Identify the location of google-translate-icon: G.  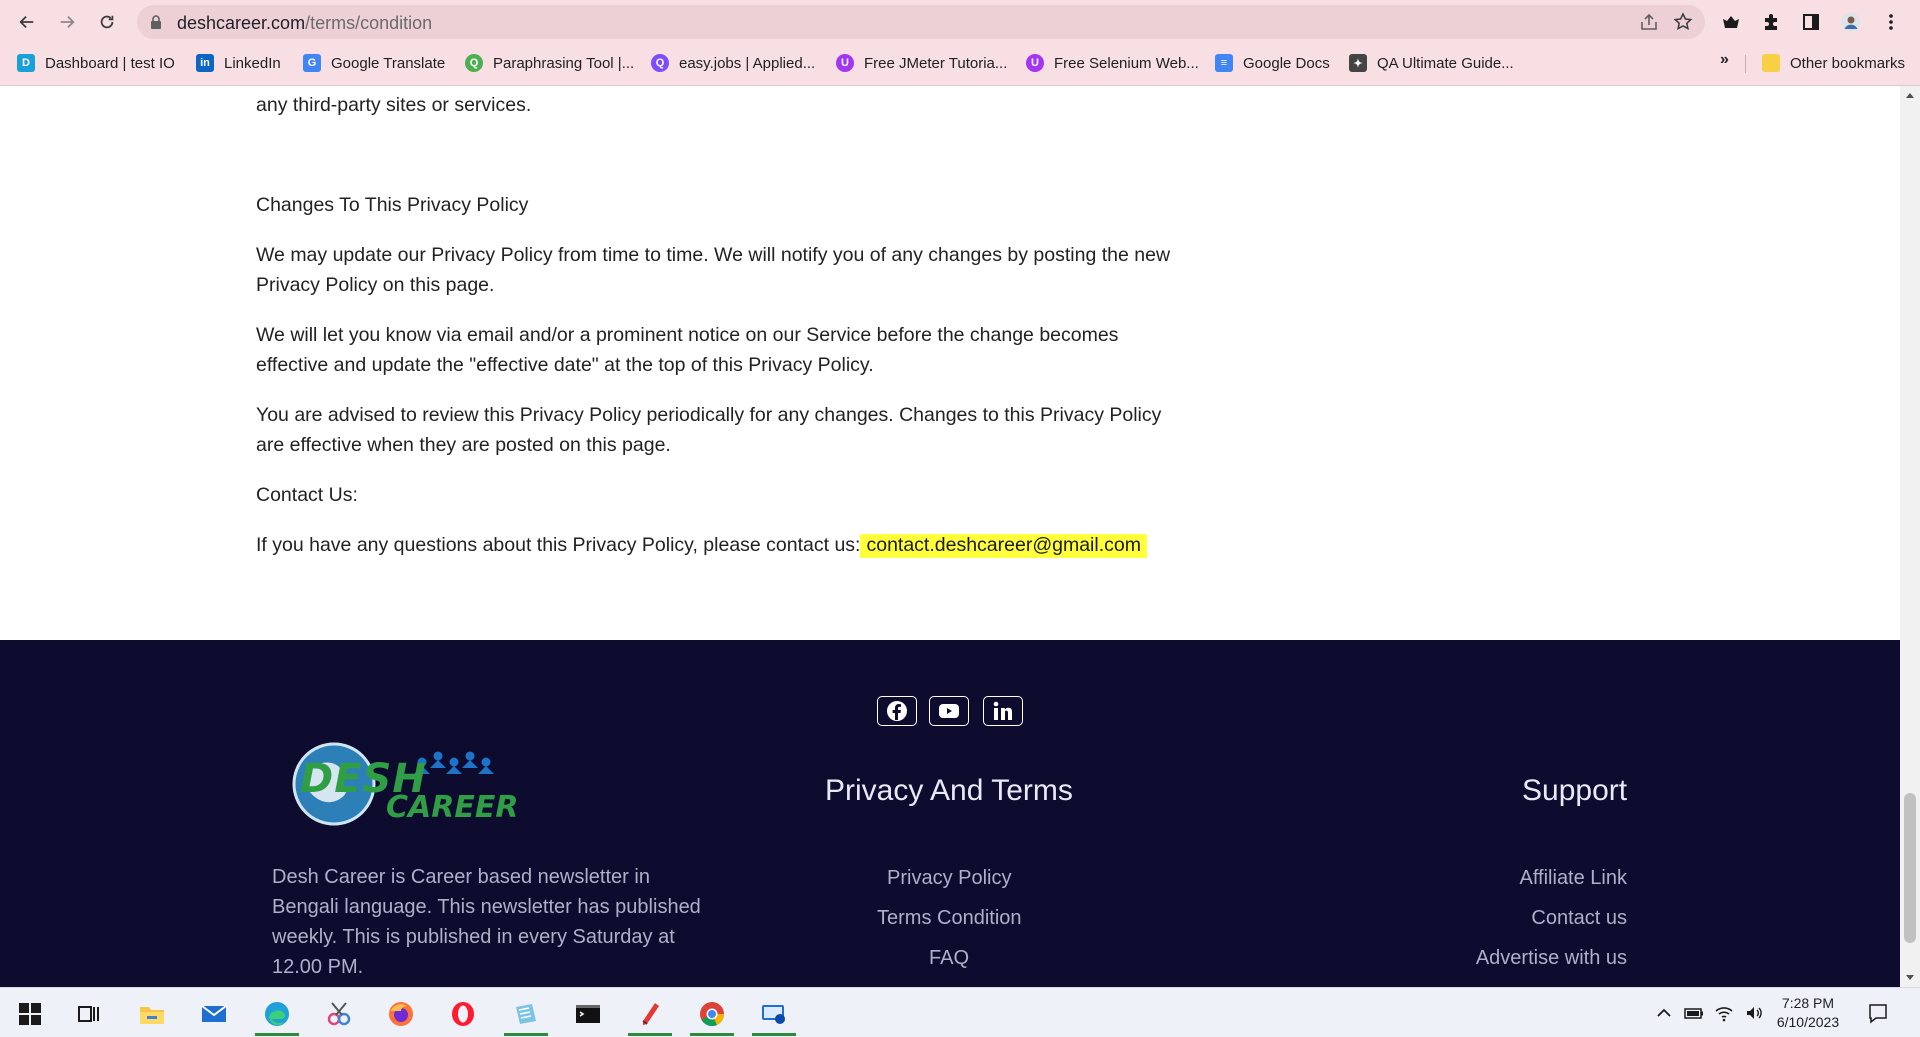
(312, 63).